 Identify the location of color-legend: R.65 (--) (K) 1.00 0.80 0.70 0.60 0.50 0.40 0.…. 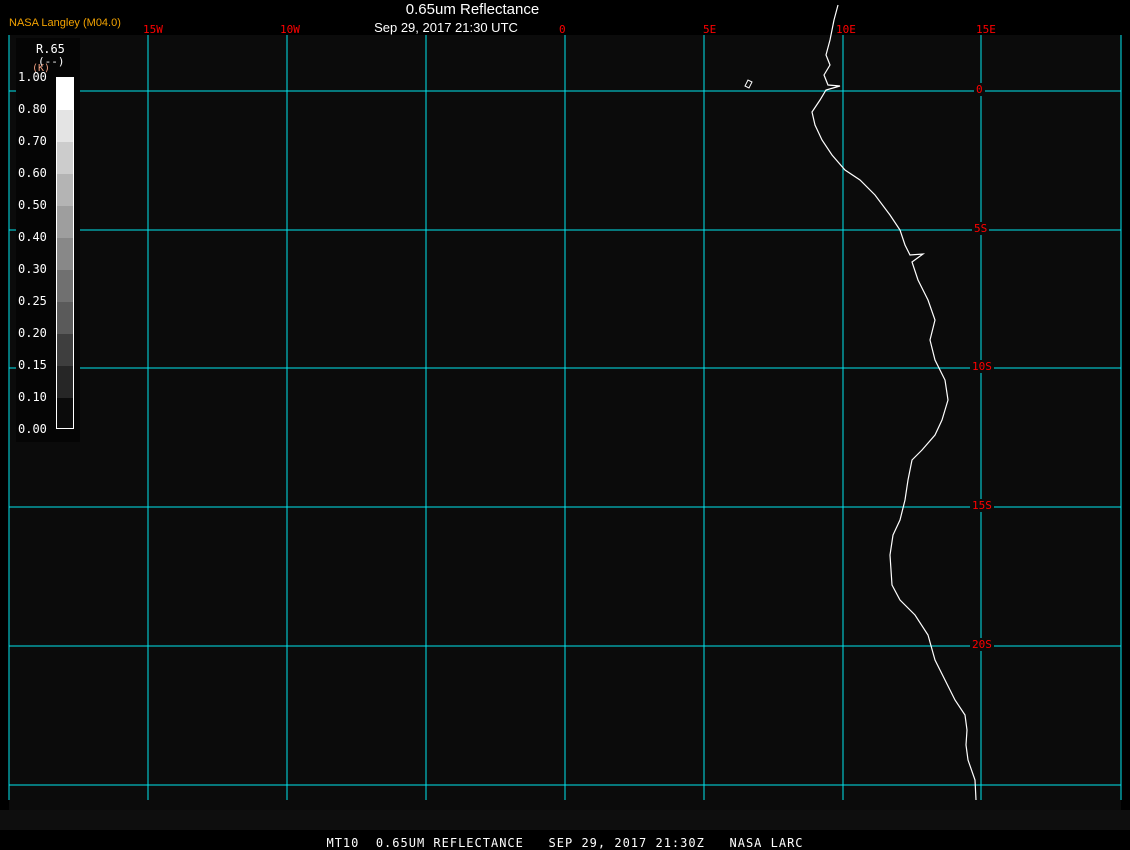
(48, 240).